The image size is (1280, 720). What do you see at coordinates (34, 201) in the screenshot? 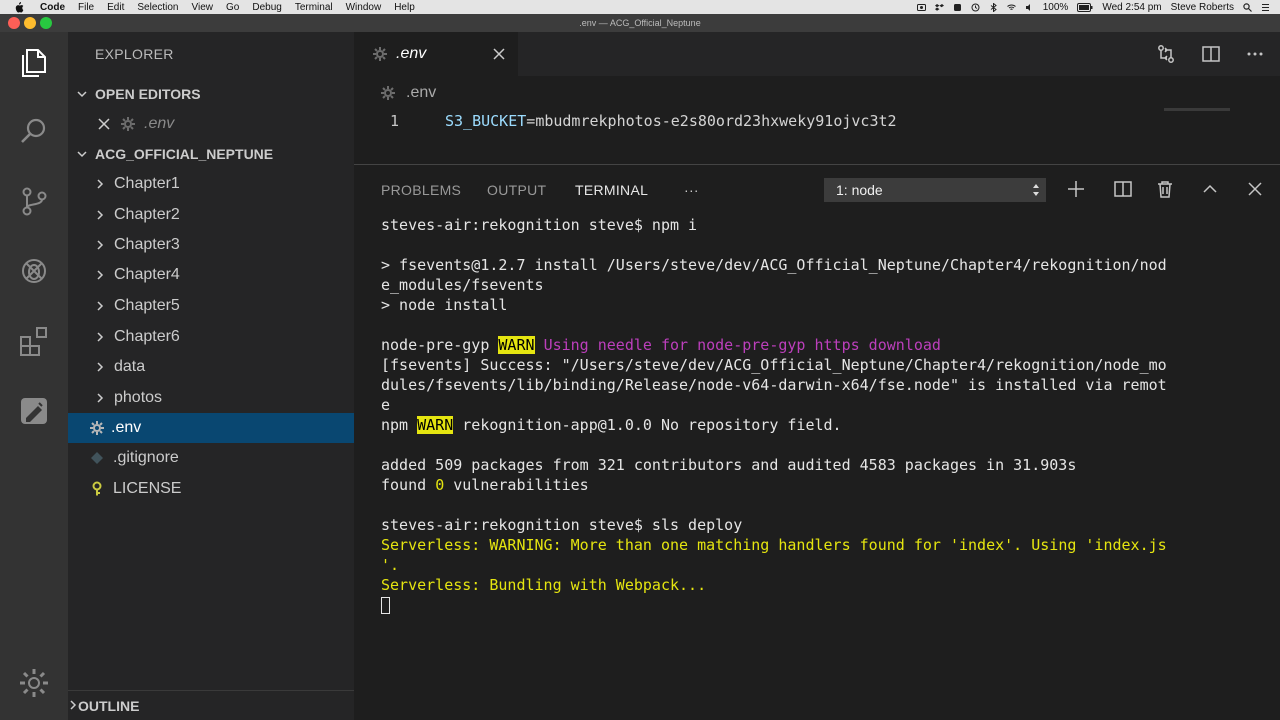
I see `source-control-icon` at bounding box center [34, 201].